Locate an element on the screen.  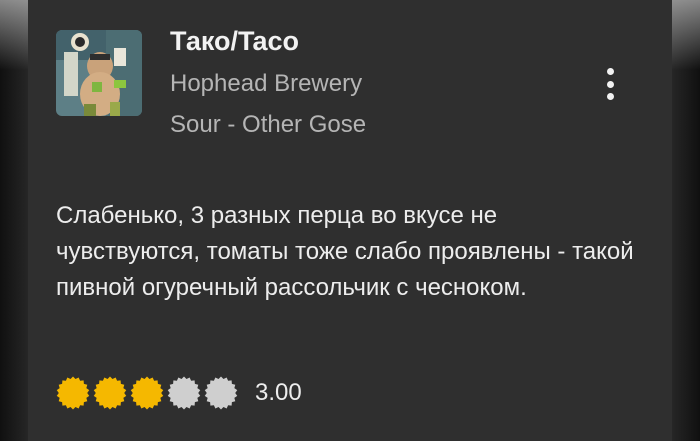
left-edge-fade is located at coordinates (14, 220).